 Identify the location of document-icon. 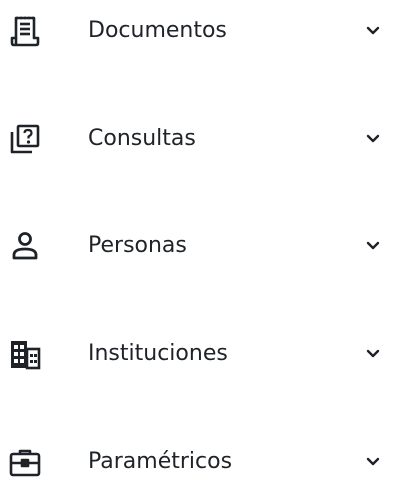
(25, 31).